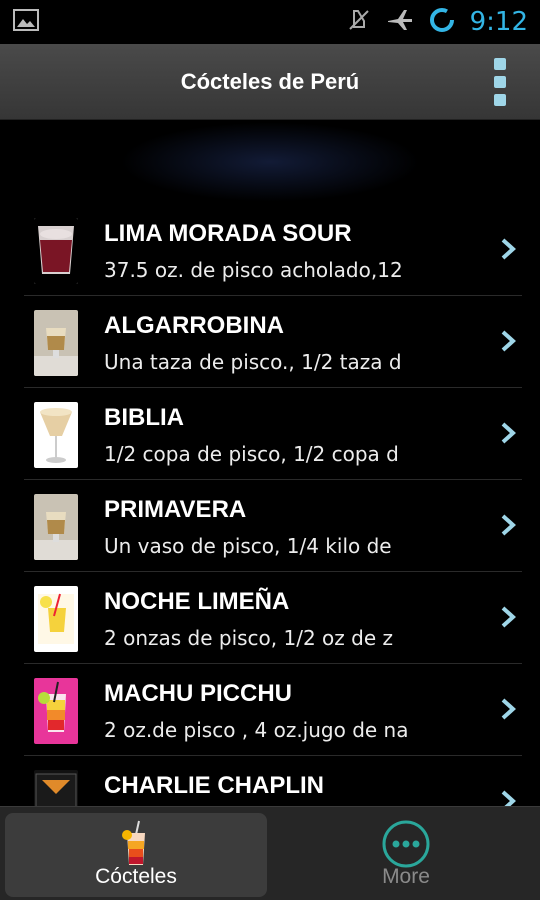  I want to click on list-item: PRIMAVERA Un vaso de pisco, 1/4 kilo de, so click(273, 526).